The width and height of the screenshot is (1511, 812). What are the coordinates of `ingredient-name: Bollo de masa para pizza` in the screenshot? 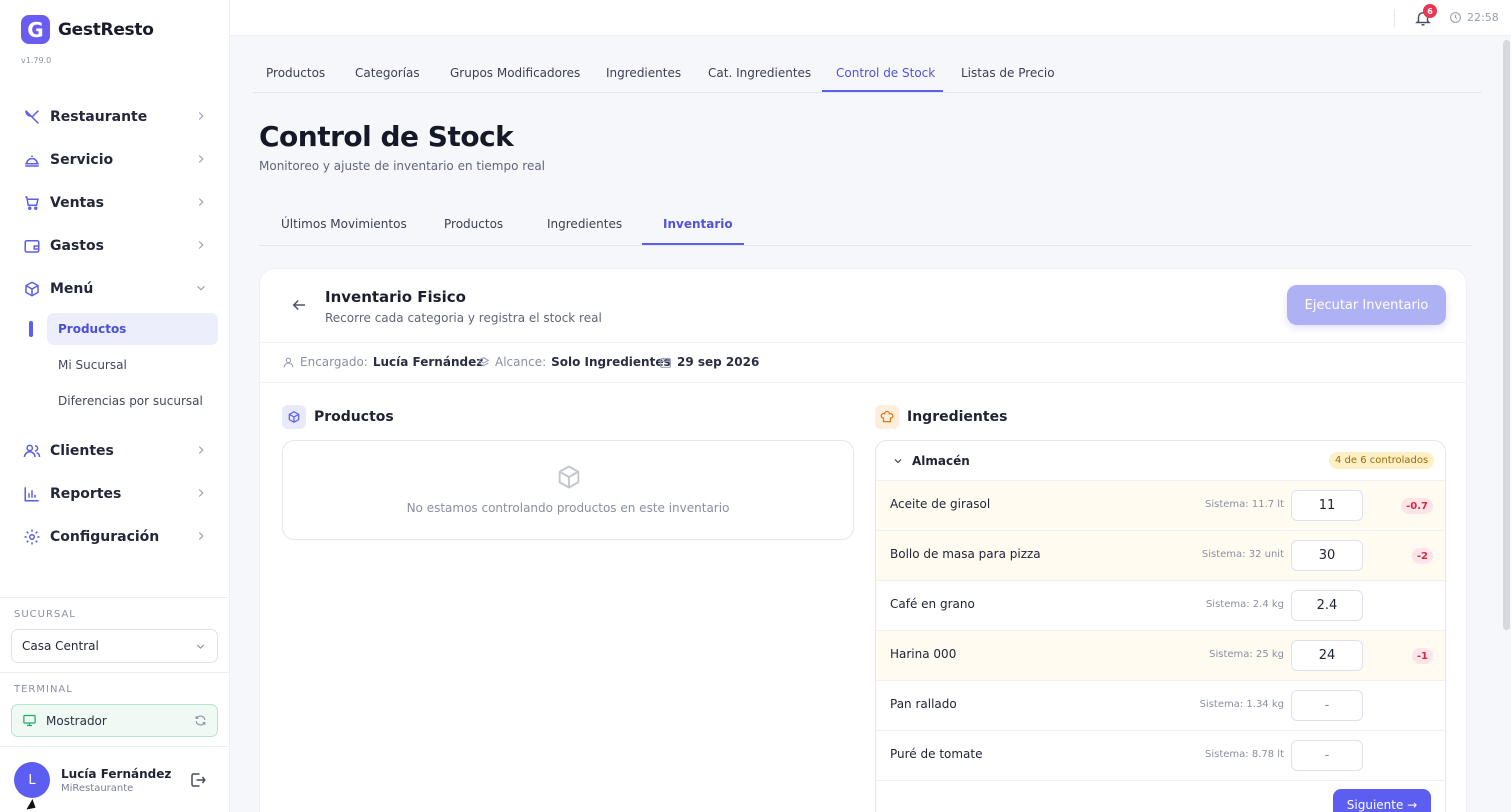 It's located at (965, 554).